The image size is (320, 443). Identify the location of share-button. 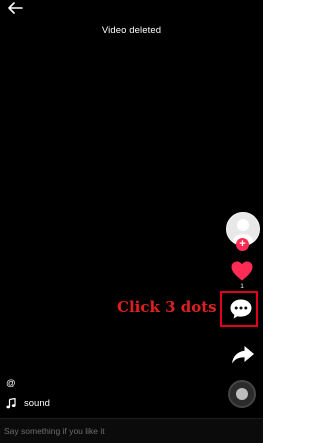
(243, 355).